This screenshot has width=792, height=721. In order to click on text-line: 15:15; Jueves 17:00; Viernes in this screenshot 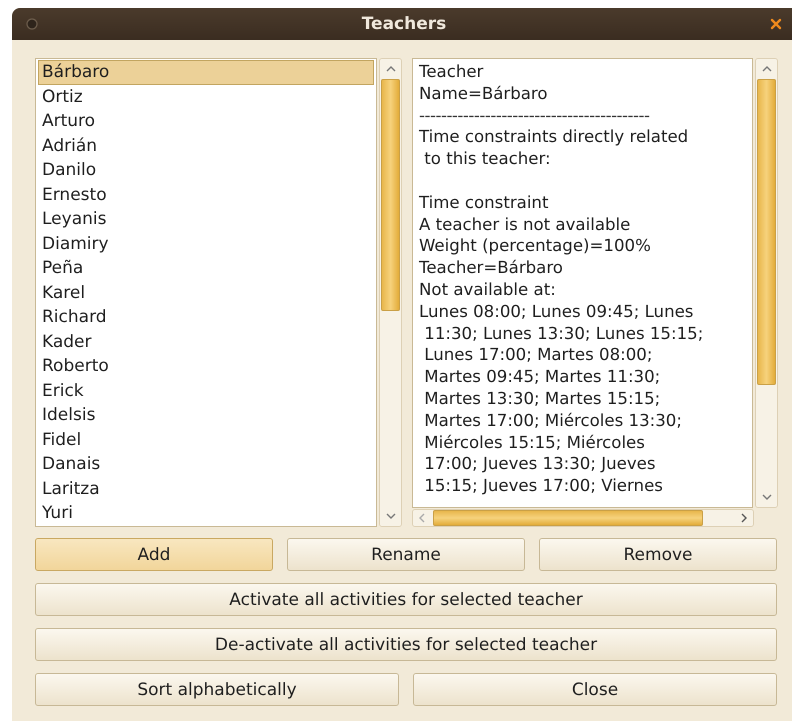, I will do `click(543, 486)`.